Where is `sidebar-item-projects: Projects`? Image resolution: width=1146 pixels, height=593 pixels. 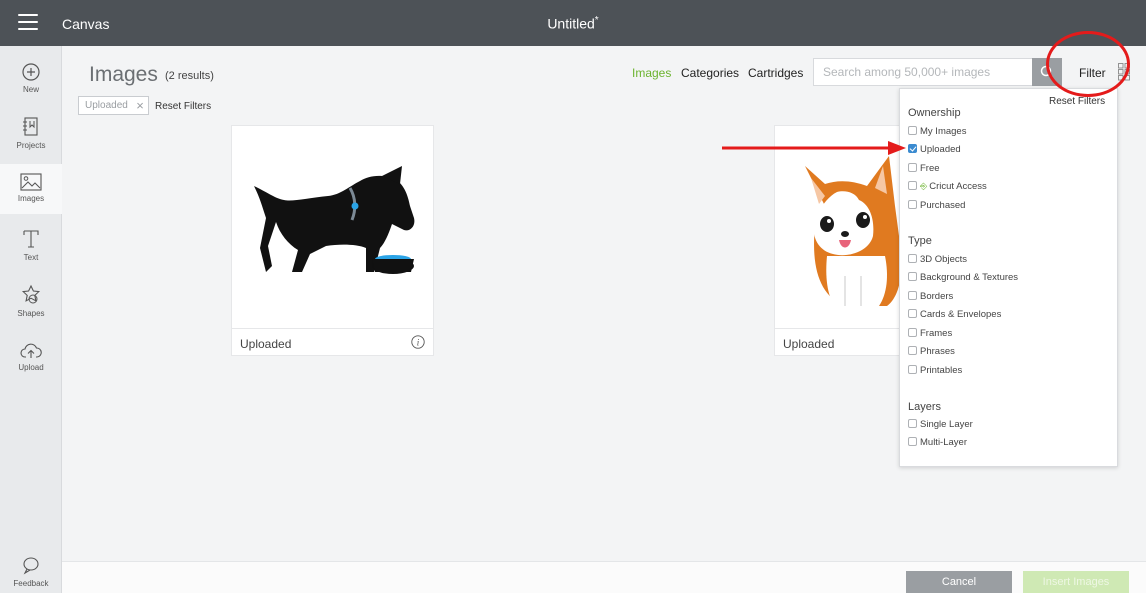
sidebar-item-projects: Projects is located at coordinates (31, 133).